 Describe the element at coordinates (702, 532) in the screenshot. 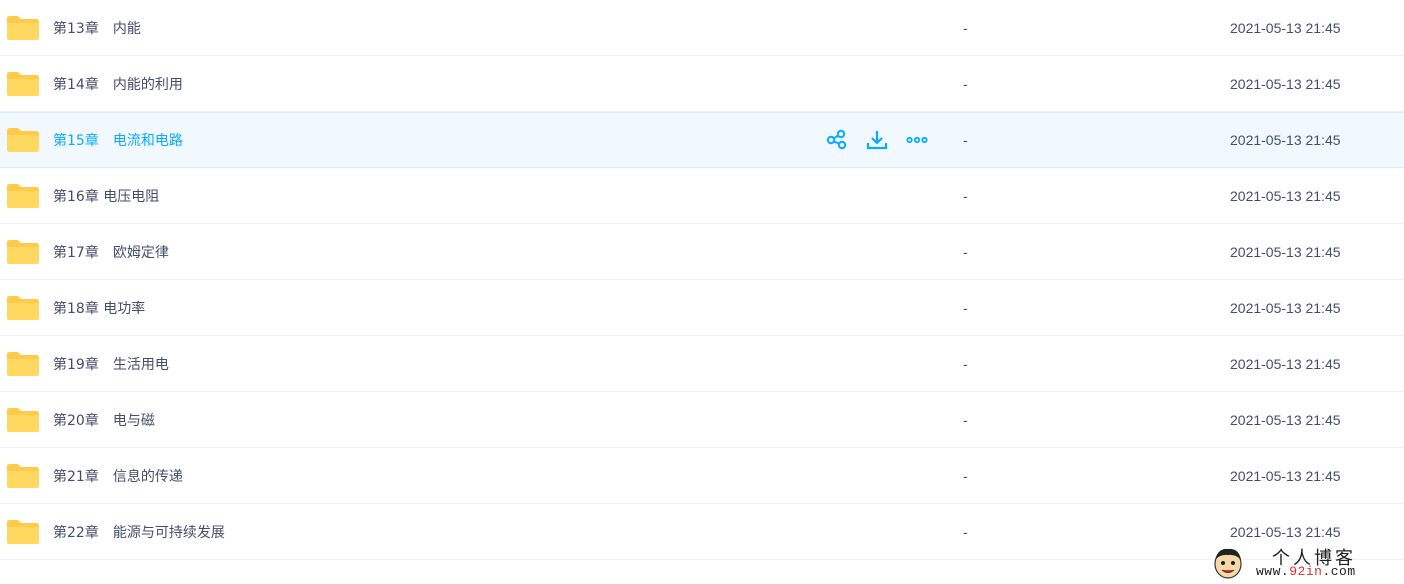

I see `file-row: 第22章 能源与可持续发展 - 2021-05-13 21:45` at that location.